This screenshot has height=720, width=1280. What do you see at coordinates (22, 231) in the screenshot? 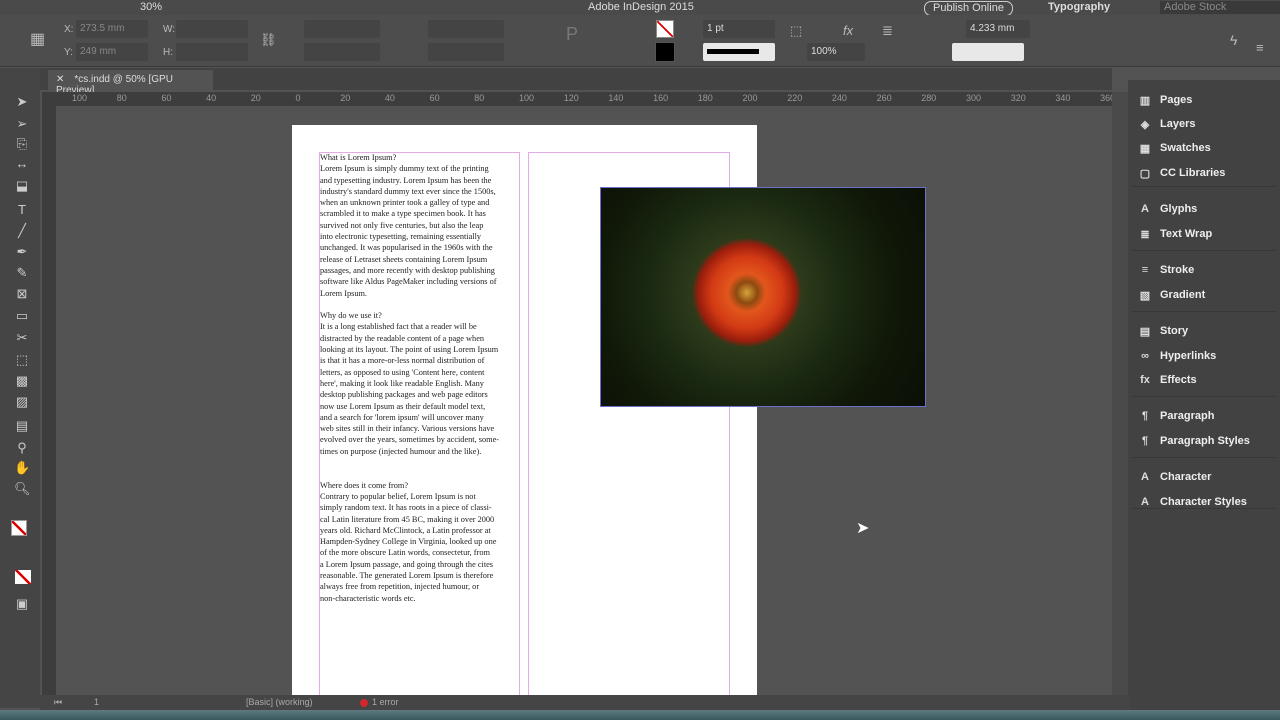
I see `line-tool-icon: ╱` at bounding box center [22, 231].